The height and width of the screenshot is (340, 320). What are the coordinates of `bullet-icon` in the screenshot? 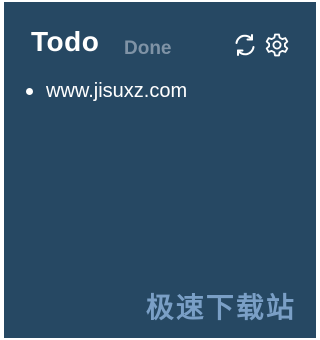 It's located at (29, 91).